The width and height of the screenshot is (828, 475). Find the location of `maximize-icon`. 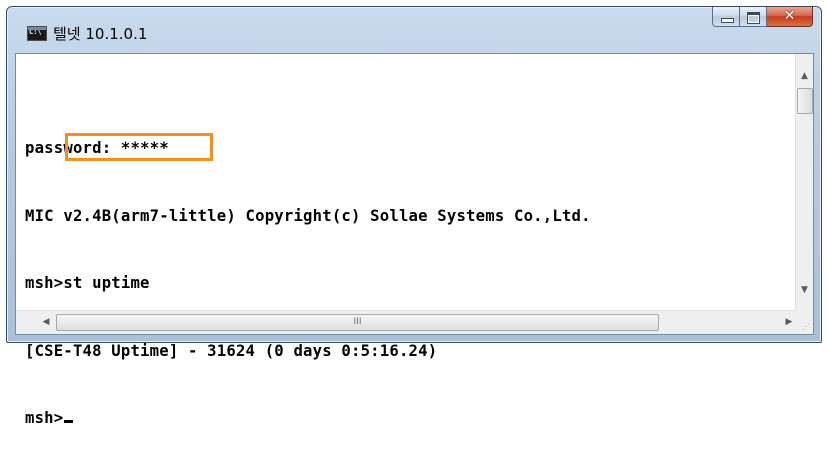

maximize-icon is located at coordinates (753, 18).